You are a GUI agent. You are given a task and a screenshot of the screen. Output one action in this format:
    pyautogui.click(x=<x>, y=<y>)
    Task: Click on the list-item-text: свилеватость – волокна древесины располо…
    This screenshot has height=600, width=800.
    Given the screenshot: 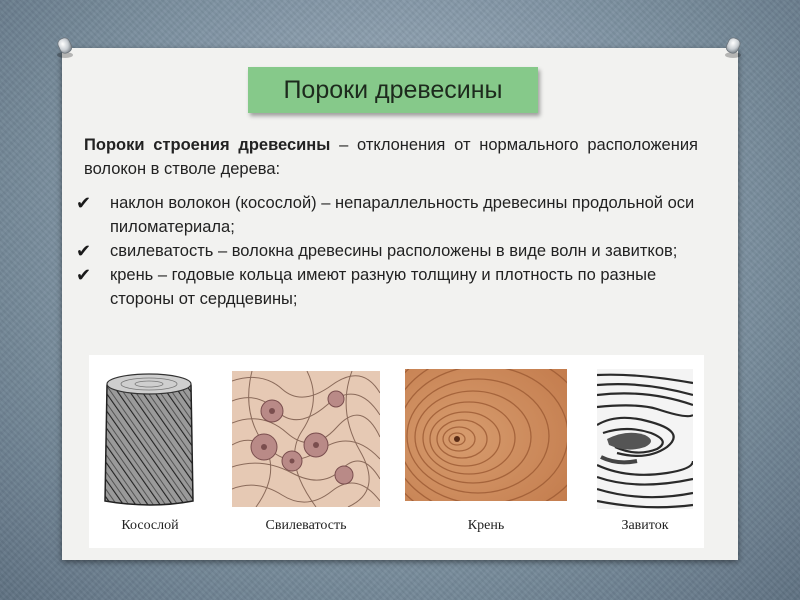 What is the action you would take?
    pyautogui.click(x=394, y=251)
    